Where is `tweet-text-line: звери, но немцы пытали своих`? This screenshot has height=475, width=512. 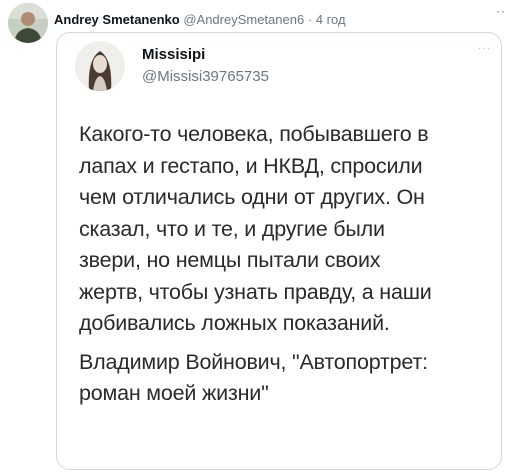
tweet-text-line: звери, но немцы пытали своих is located at coordinates (230, 260).